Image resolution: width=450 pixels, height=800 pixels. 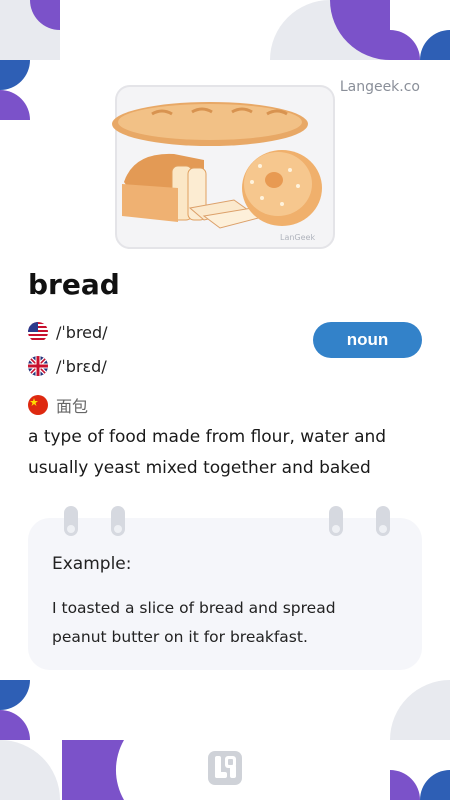 What do you see at coordinates (81, 366) in the screenshot?
I see `pronunciation-uk-text: /ˈbrɛd/` at bounding box center [81, 366].